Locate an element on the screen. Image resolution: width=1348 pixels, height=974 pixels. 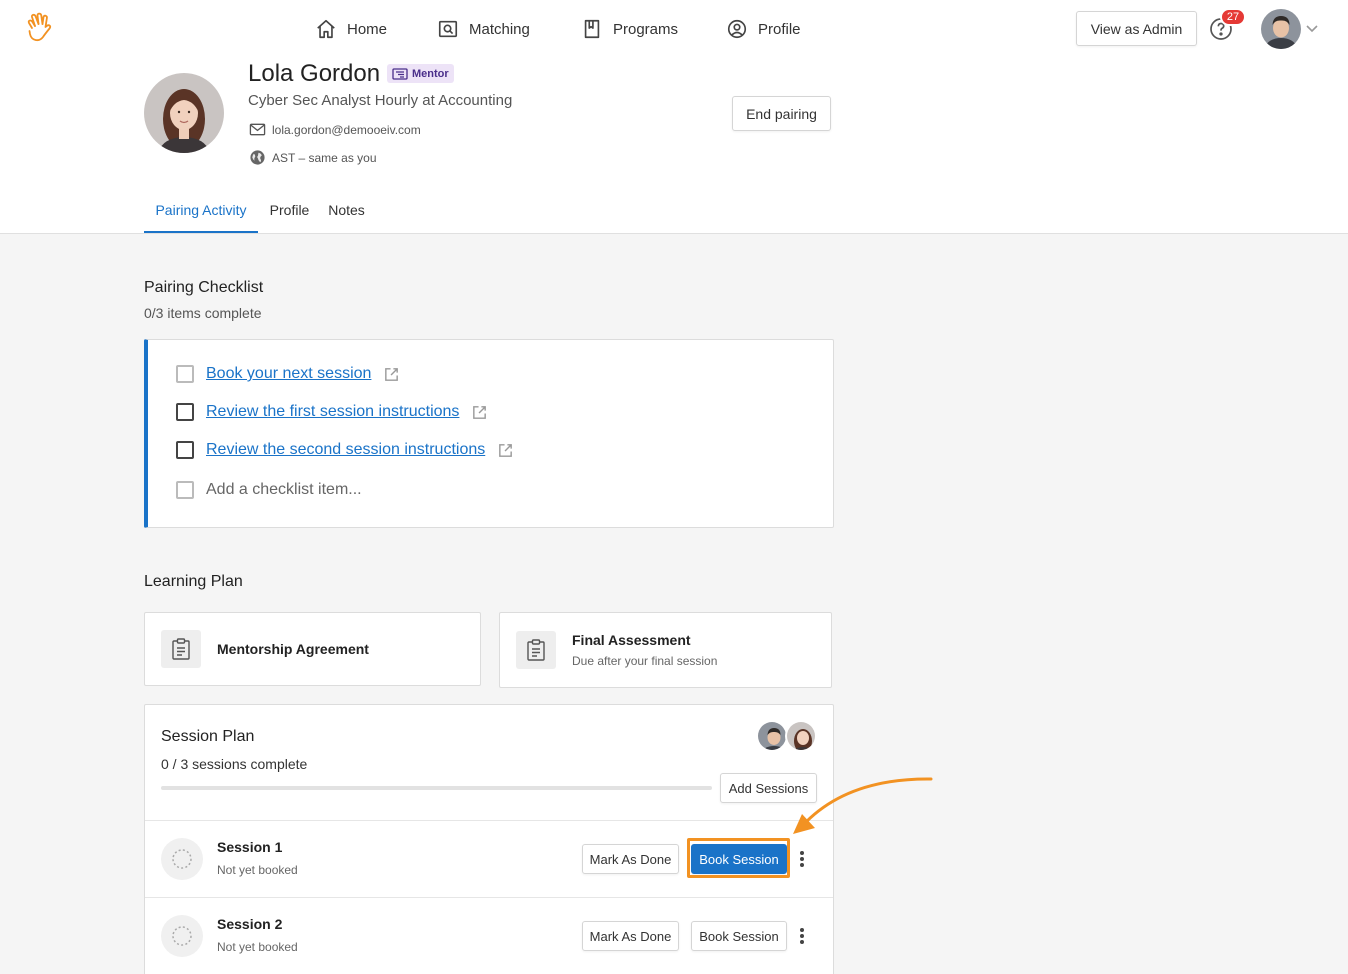
mentor-badge-icon is located at coordinates (400, 73).